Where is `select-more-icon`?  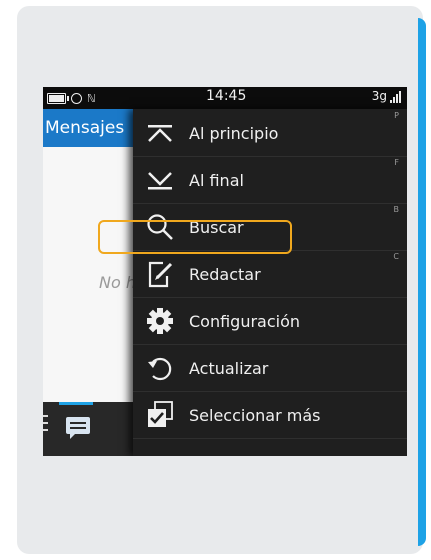
select-more-icon is located at coordinates (160, 415).